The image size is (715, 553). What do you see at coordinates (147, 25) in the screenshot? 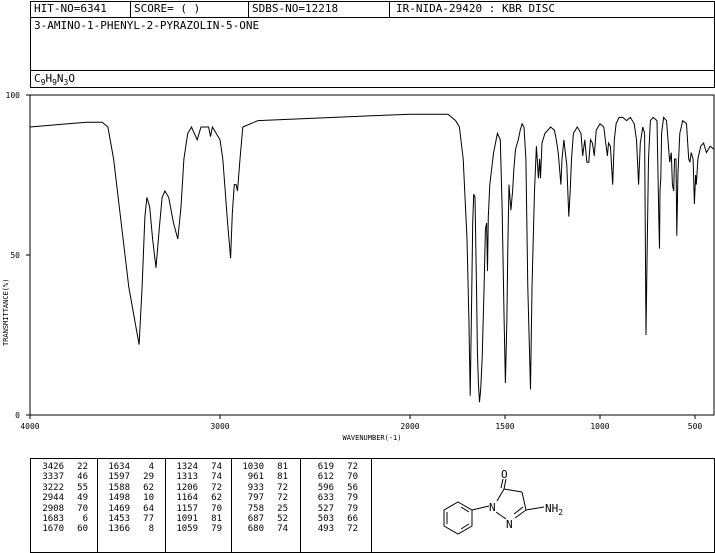
I see `compound-name: 3-AMINO-1-PHENYL-2-PYRAZOLIN-5-ONE` at bounding box center [147, 25].